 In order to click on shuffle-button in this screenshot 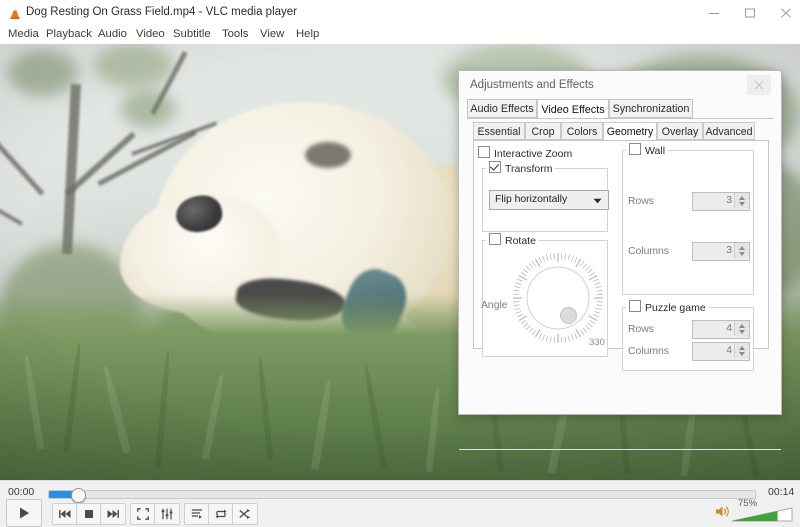, I will do `click(245, 514)`.